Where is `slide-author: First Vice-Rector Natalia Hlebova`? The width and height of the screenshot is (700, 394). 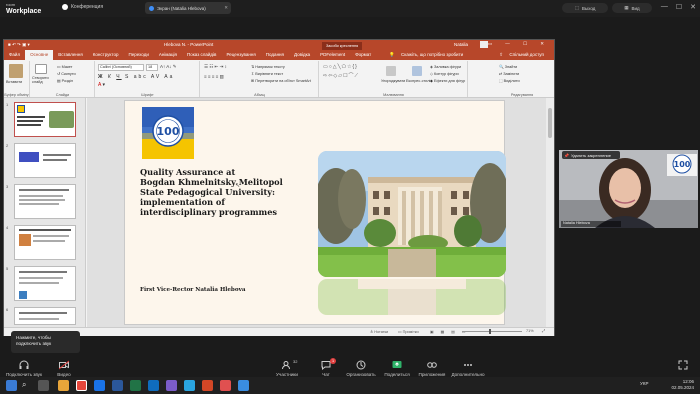 slide-author: First Vice-Rector Natalia Hlebova is located at coordinates (192, 290).